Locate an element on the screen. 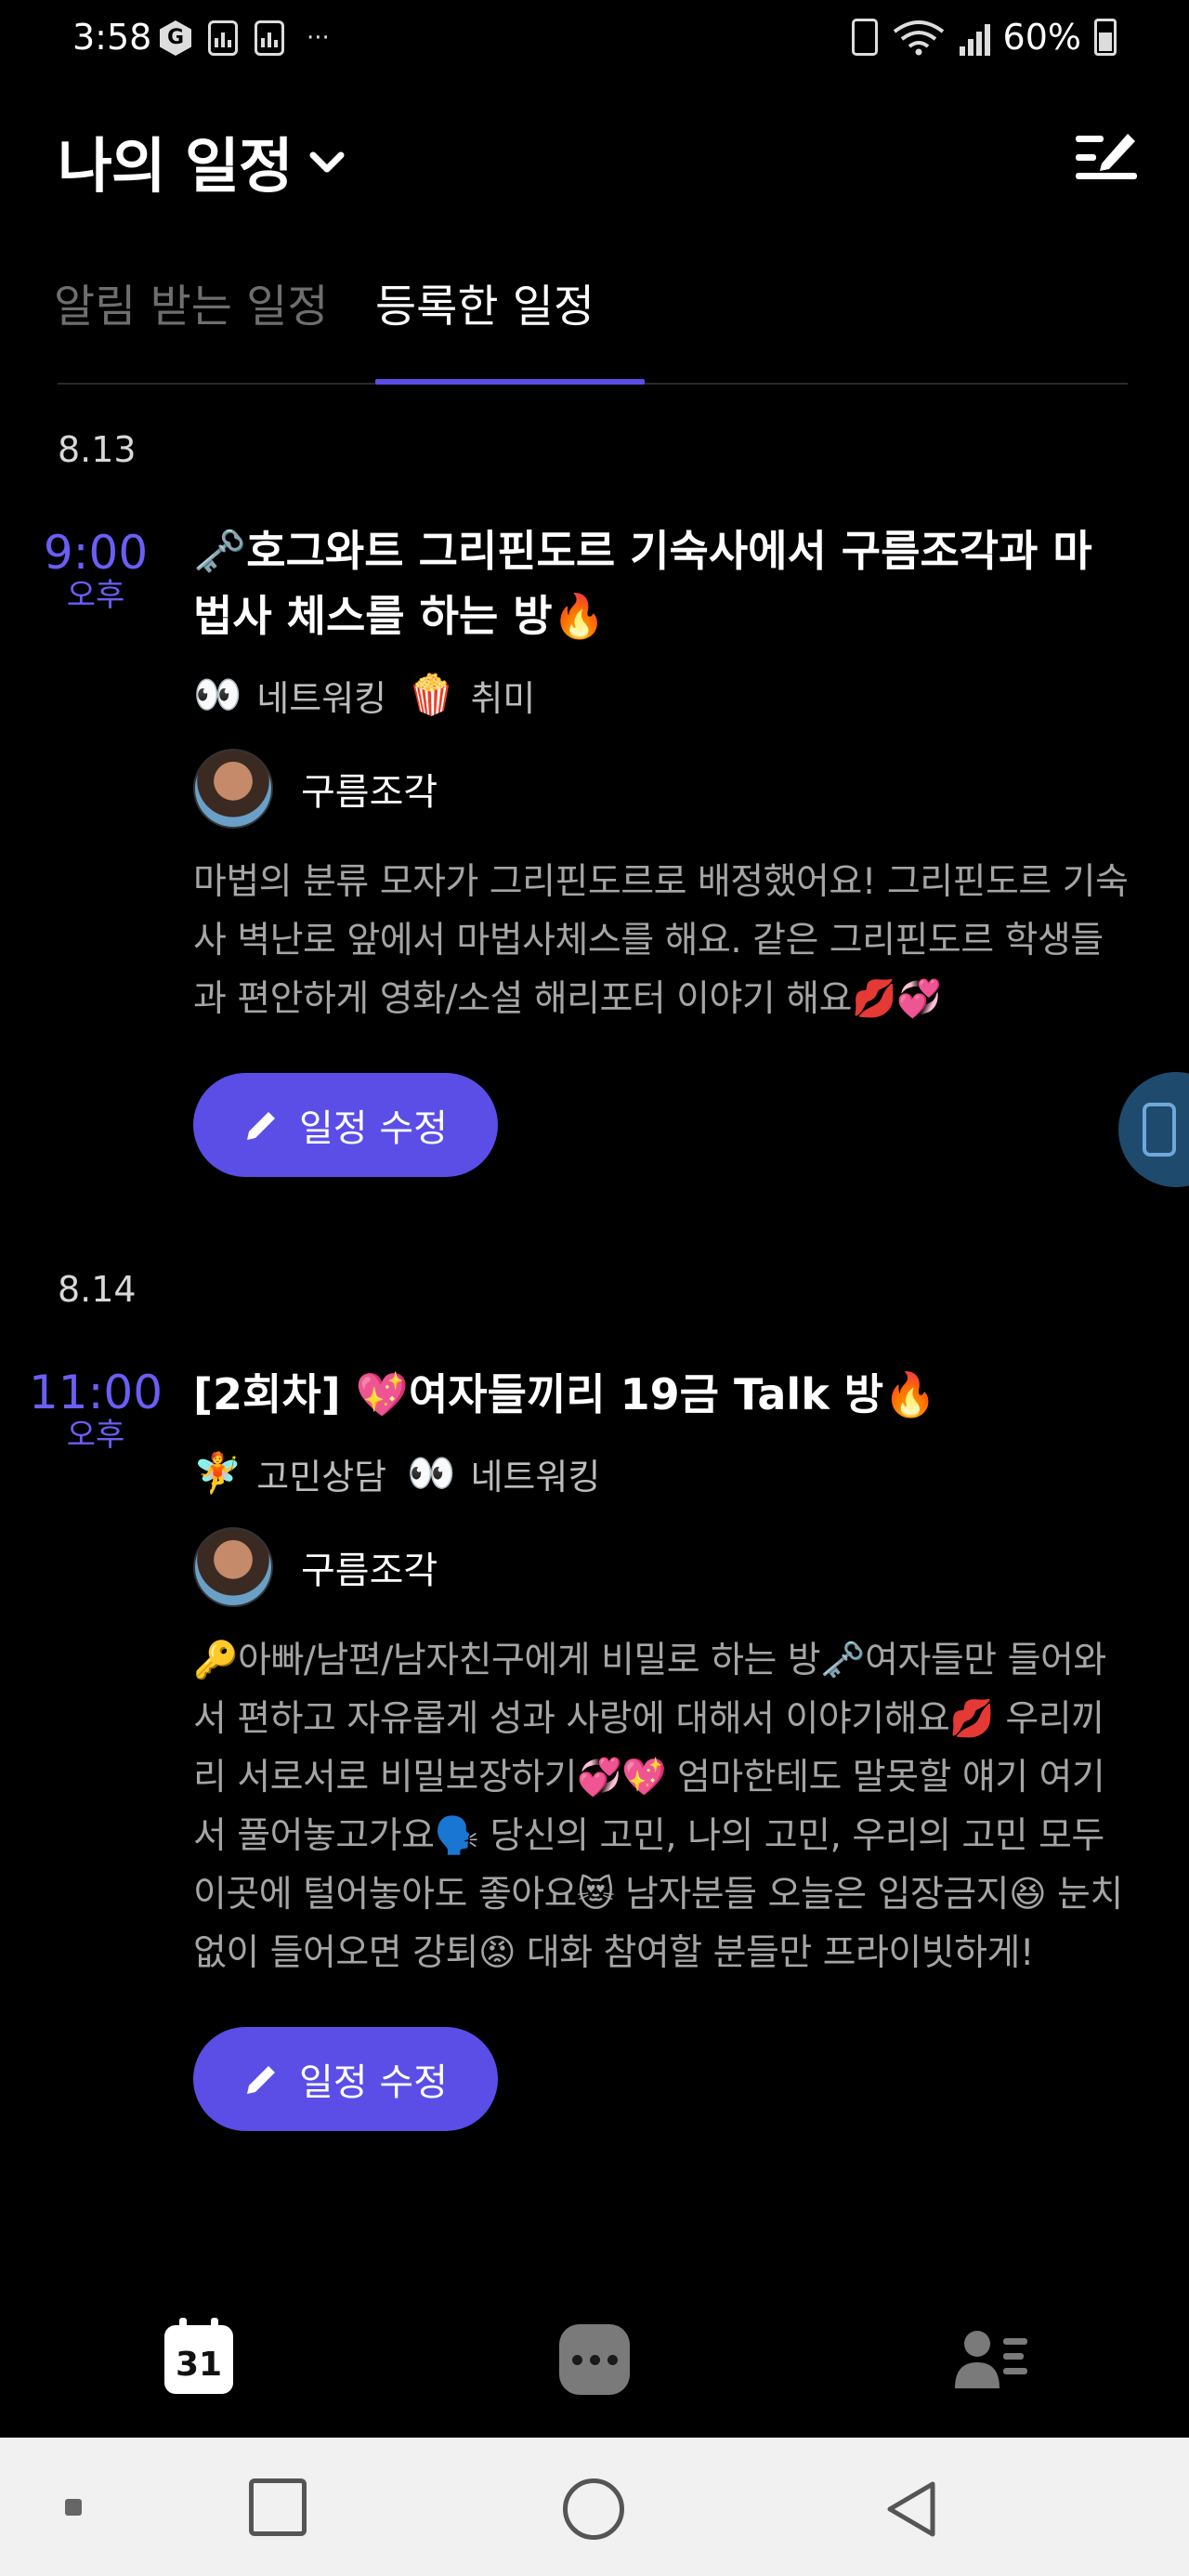 This screenshot has height=2576, width=1189. tag-list: 👀 네트워킹 🍿 취미 is located at coordinates (662, 695).